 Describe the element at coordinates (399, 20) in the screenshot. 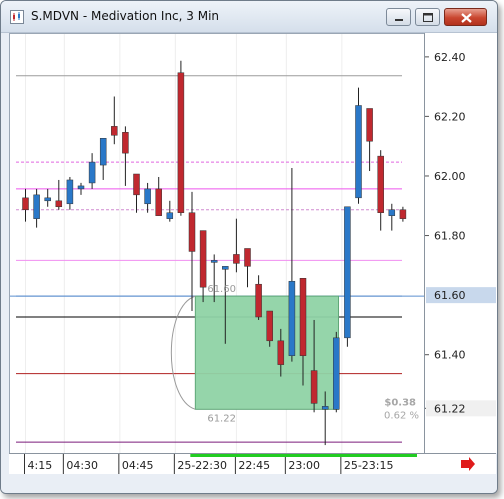

I see `minimize-icon` at that location.